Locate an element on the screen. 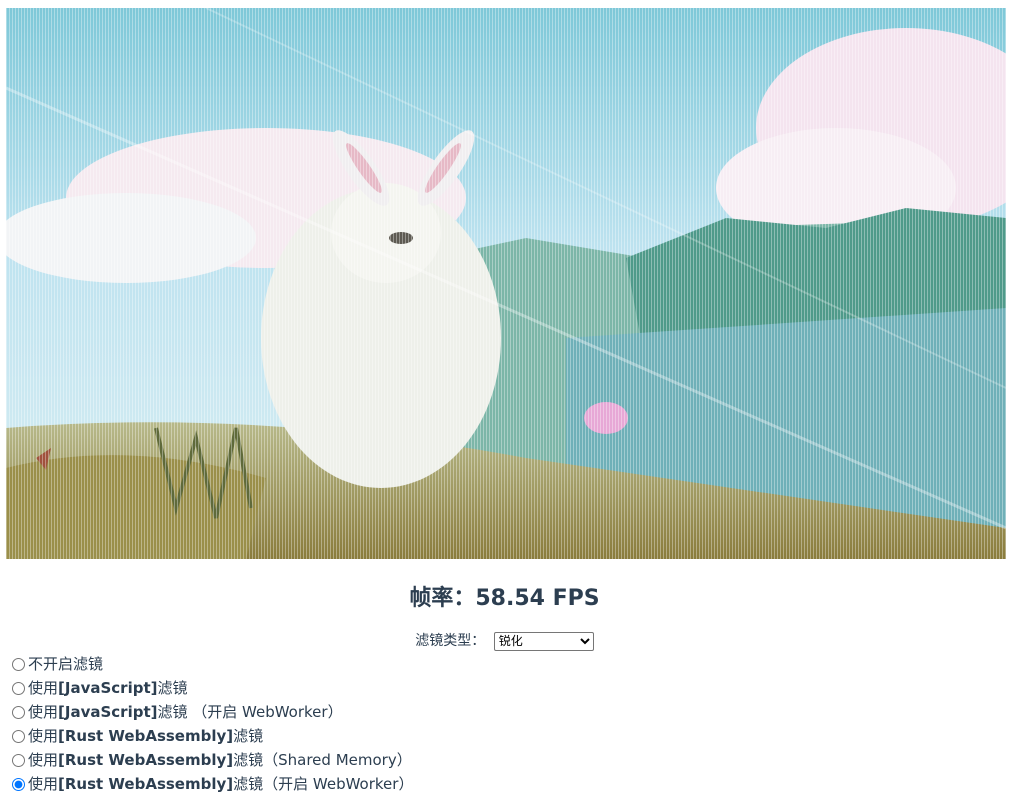 Image resolution: width=1009 pixels, height=805 pixels. fps-value: 58.54 is located at coordinates (510, 598).